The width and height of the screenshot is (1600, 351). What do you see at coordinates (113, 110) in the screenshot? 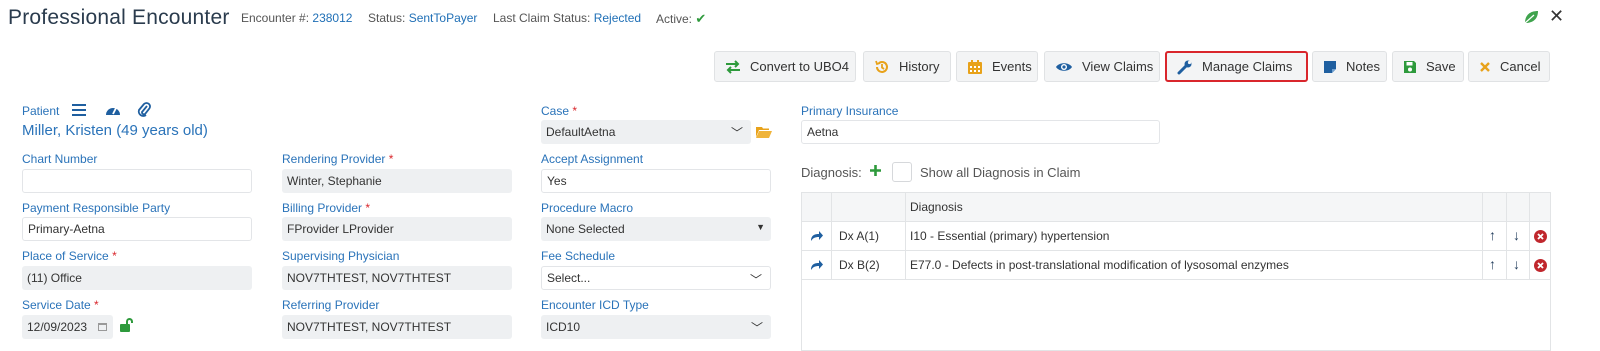
I see `dashboard-icon` at bounding box center [113, 110].